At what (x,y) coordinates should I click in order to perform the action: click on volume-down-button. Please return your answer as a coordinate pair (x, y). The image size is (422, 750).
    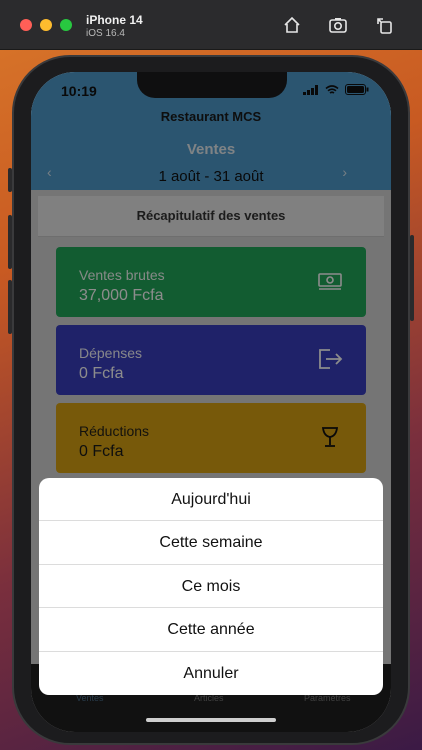
    Looking at the image, I should click on (10, 307).